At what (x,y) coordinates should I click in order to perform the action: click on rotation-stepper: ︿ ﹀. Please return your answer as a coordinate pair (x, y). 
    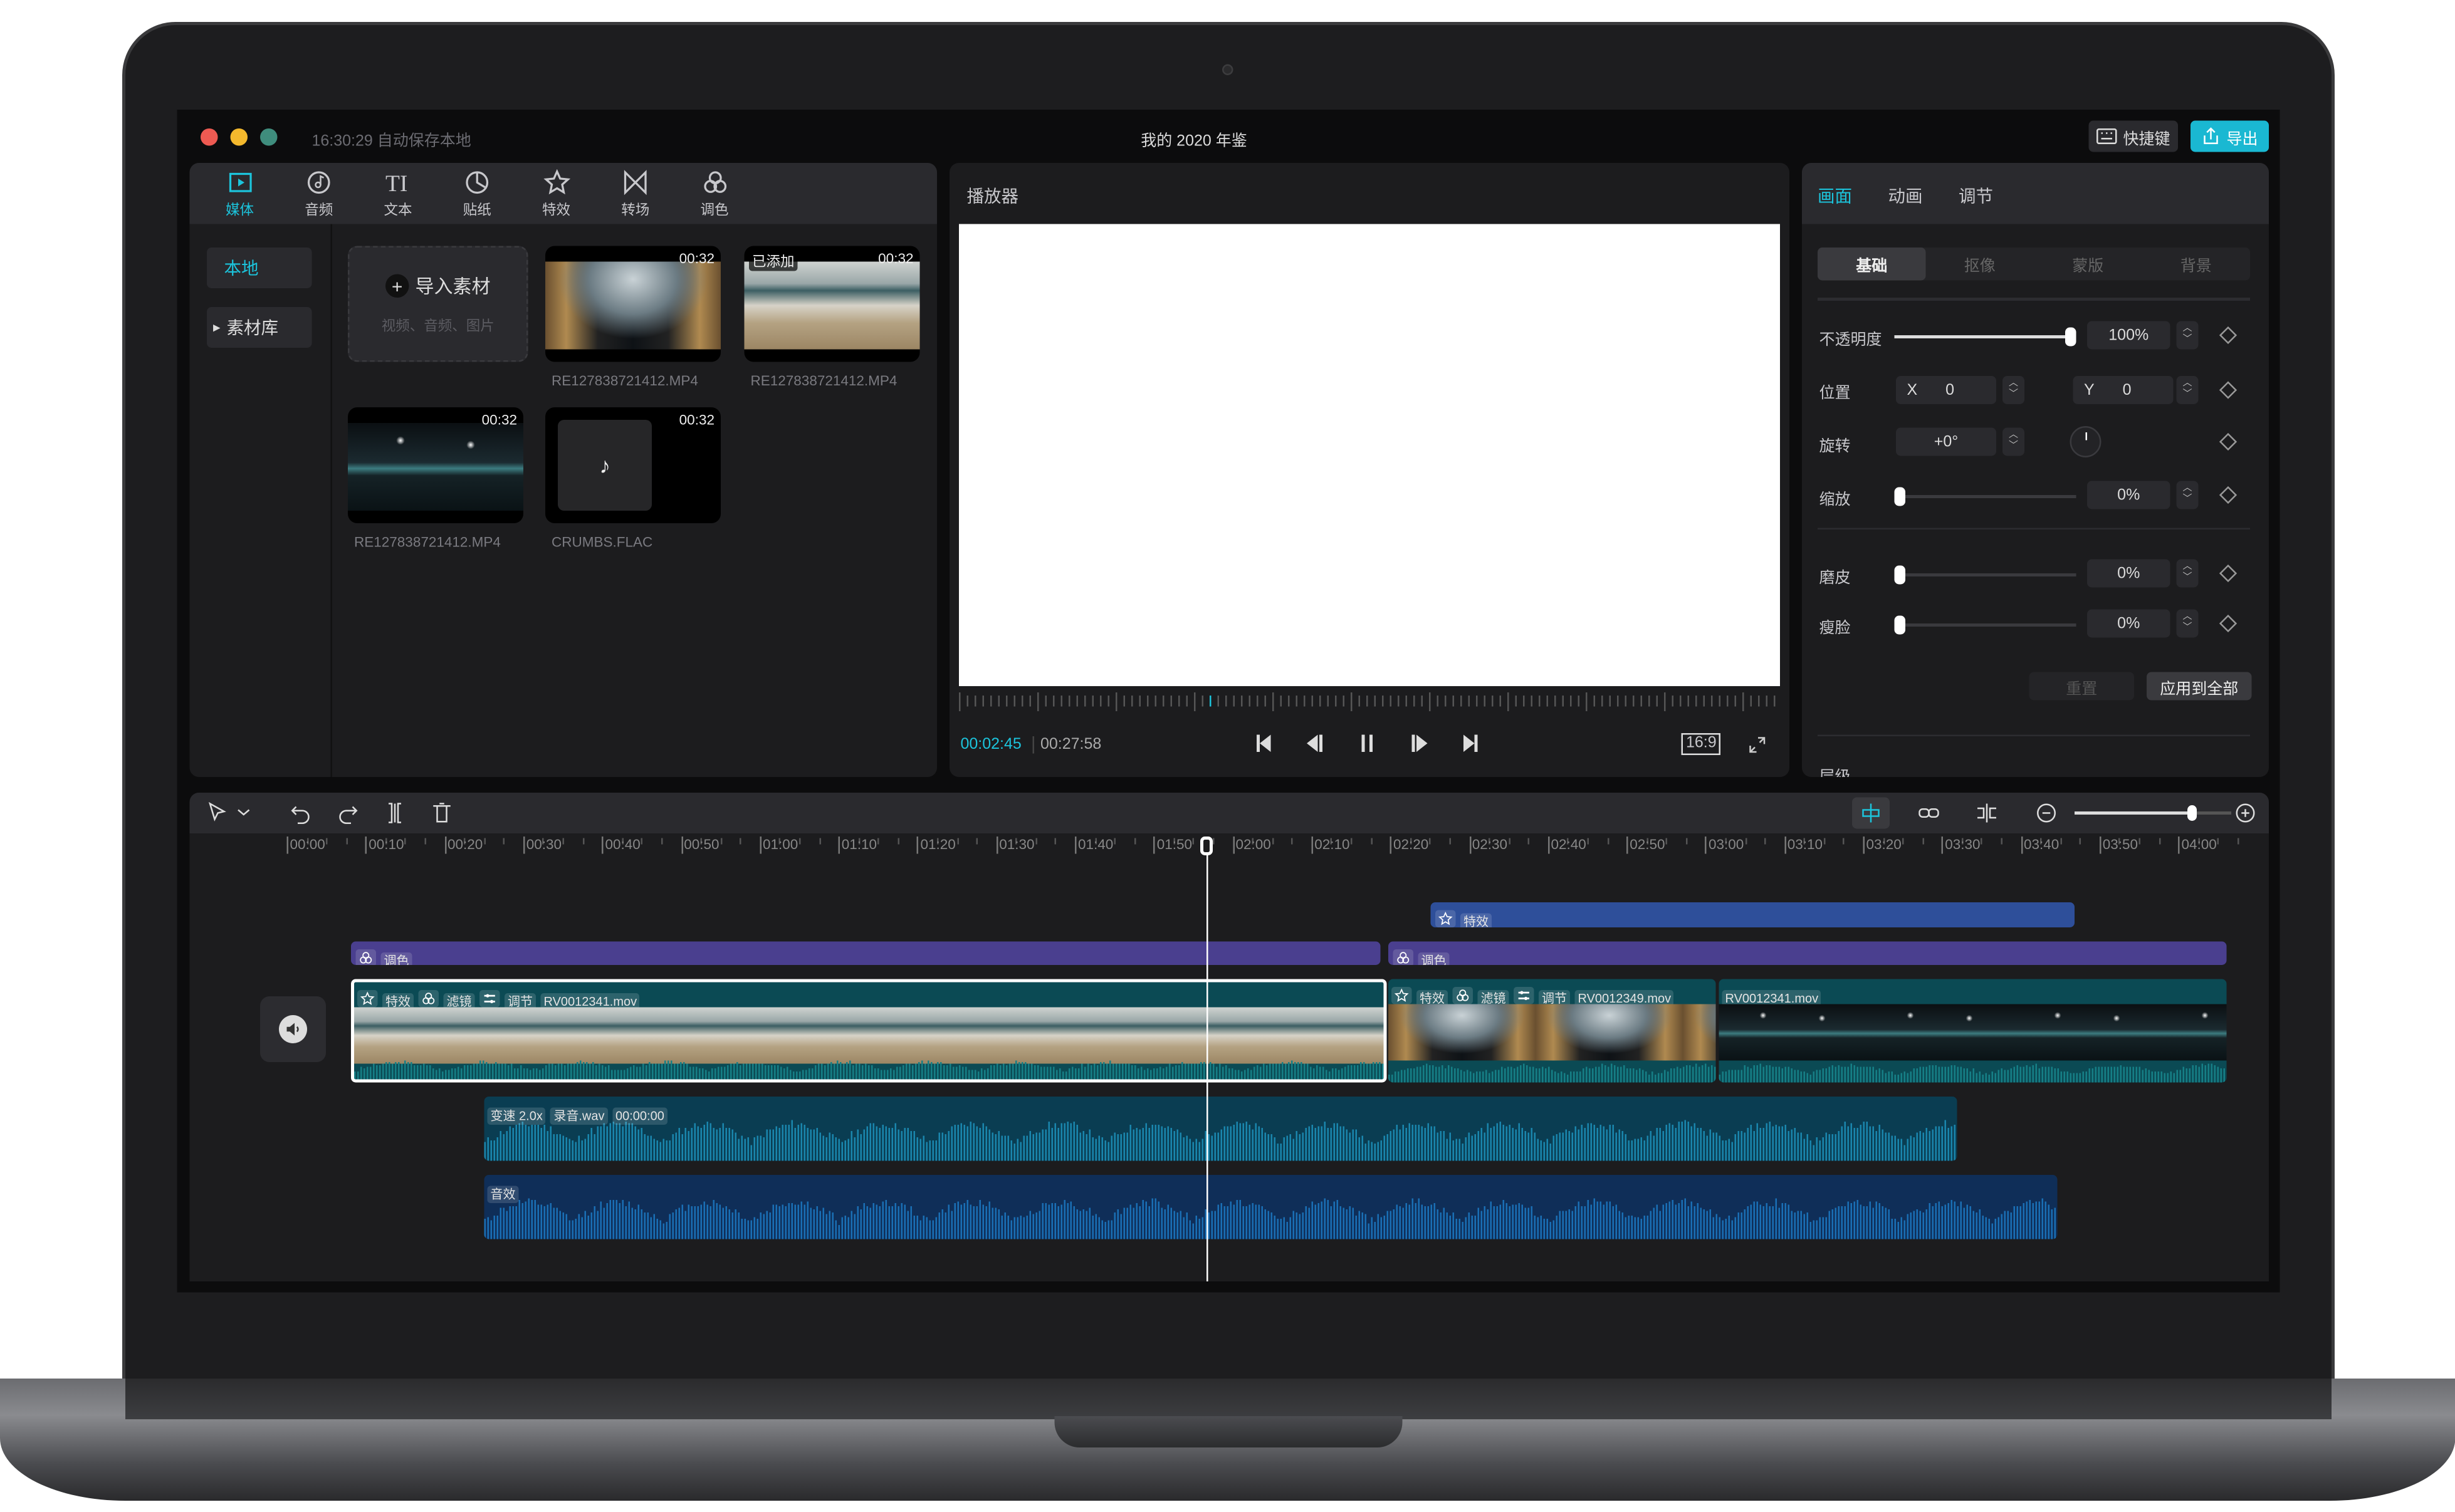
    Looking at the image, I should click on (2013, 442).